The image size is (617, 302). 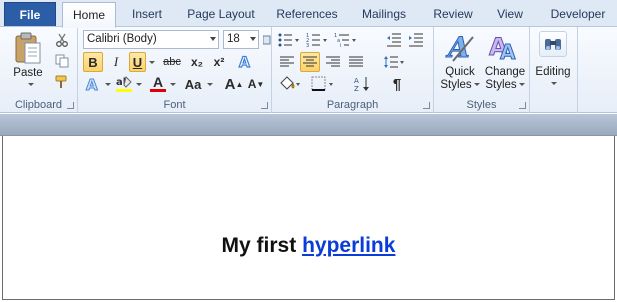 I want to click on format-painter-icon, so click(x=61, y=81).